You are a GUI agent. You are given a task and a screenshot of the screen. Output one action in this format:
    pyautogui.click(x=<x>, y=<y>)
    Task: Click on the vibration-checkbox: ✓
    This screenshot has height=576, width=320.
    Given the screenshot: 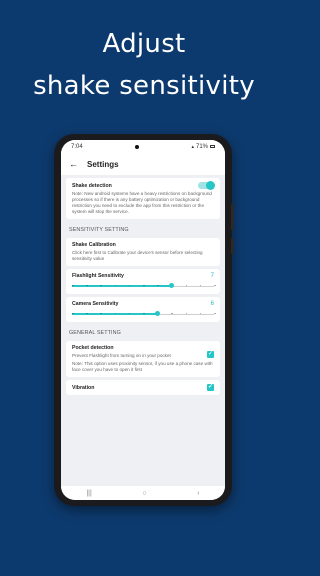 What is the action you would take?
    pyautogui.click(x=210, y=387)
    